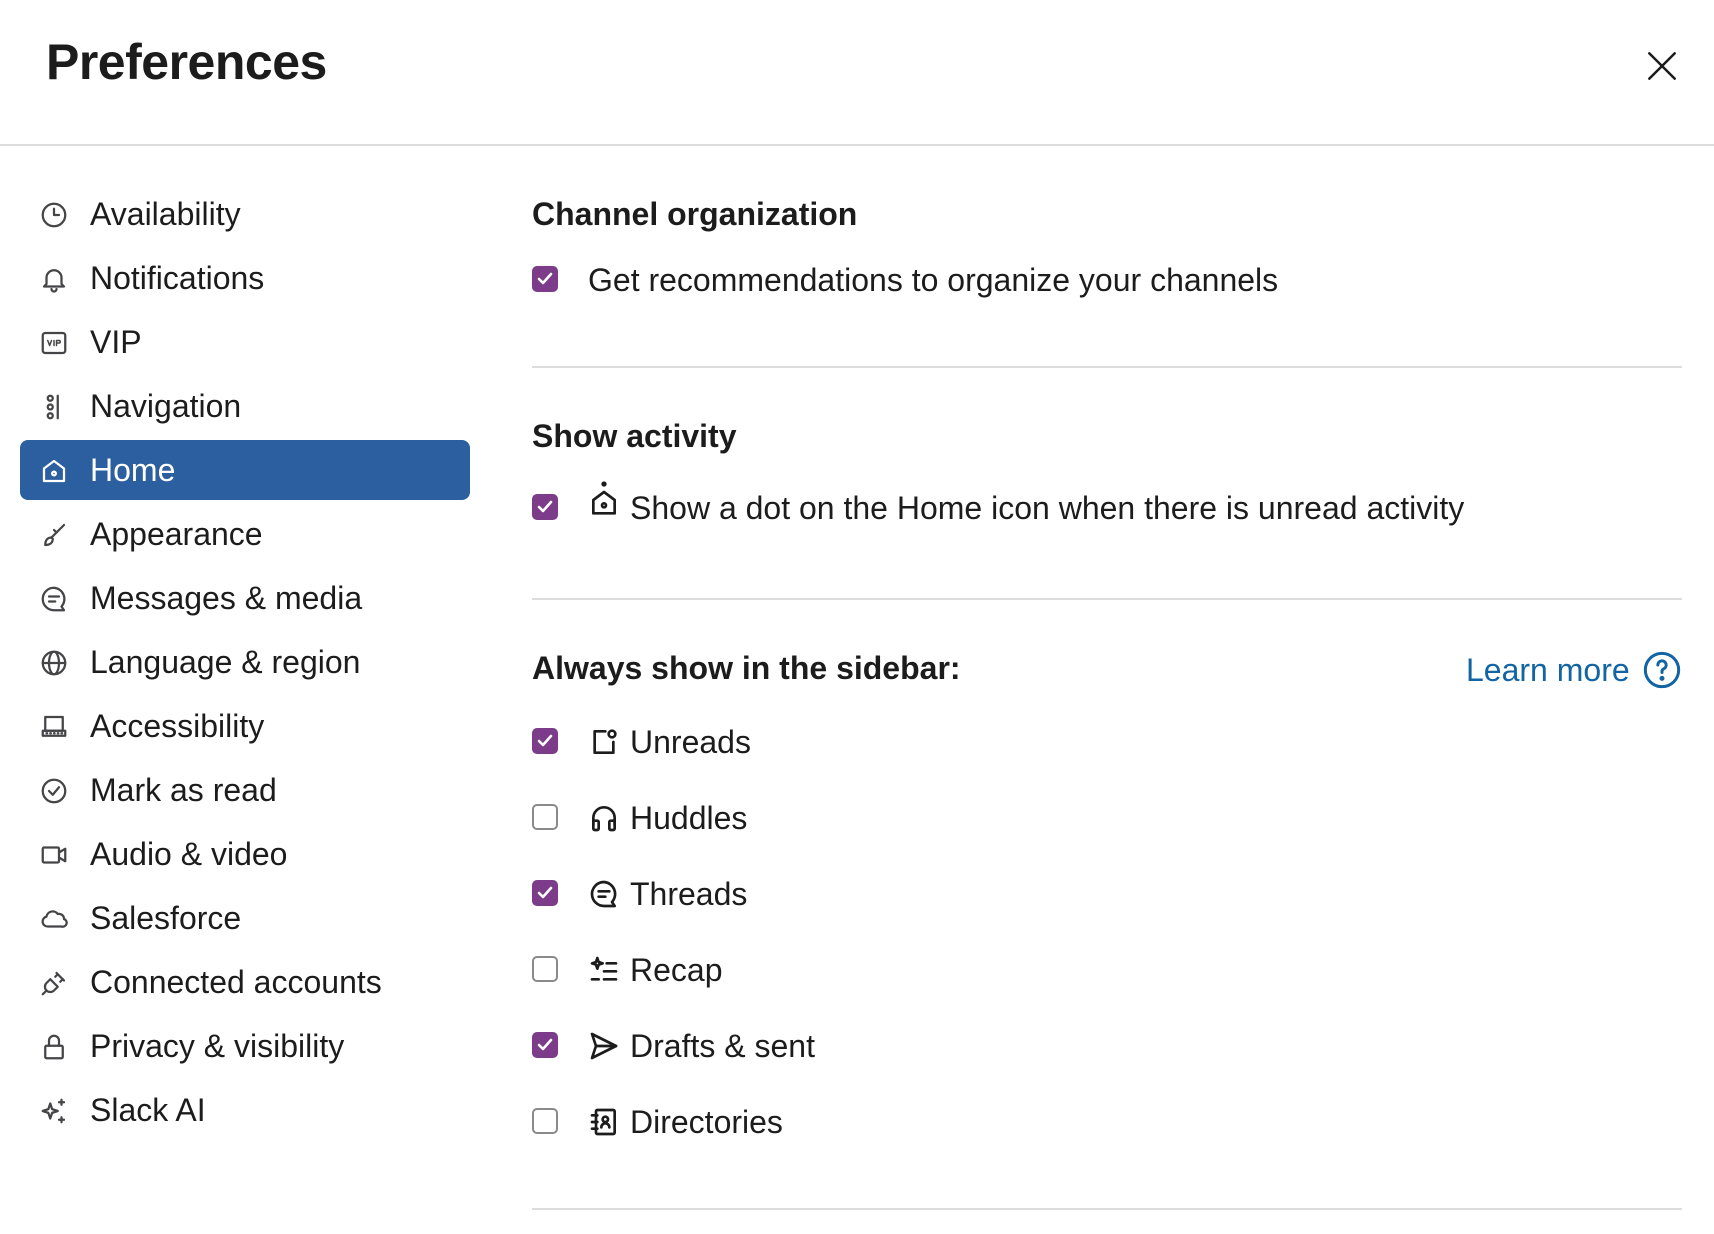  I want to click on sidebar-item-notifications: Notifications, so click(245, 278).